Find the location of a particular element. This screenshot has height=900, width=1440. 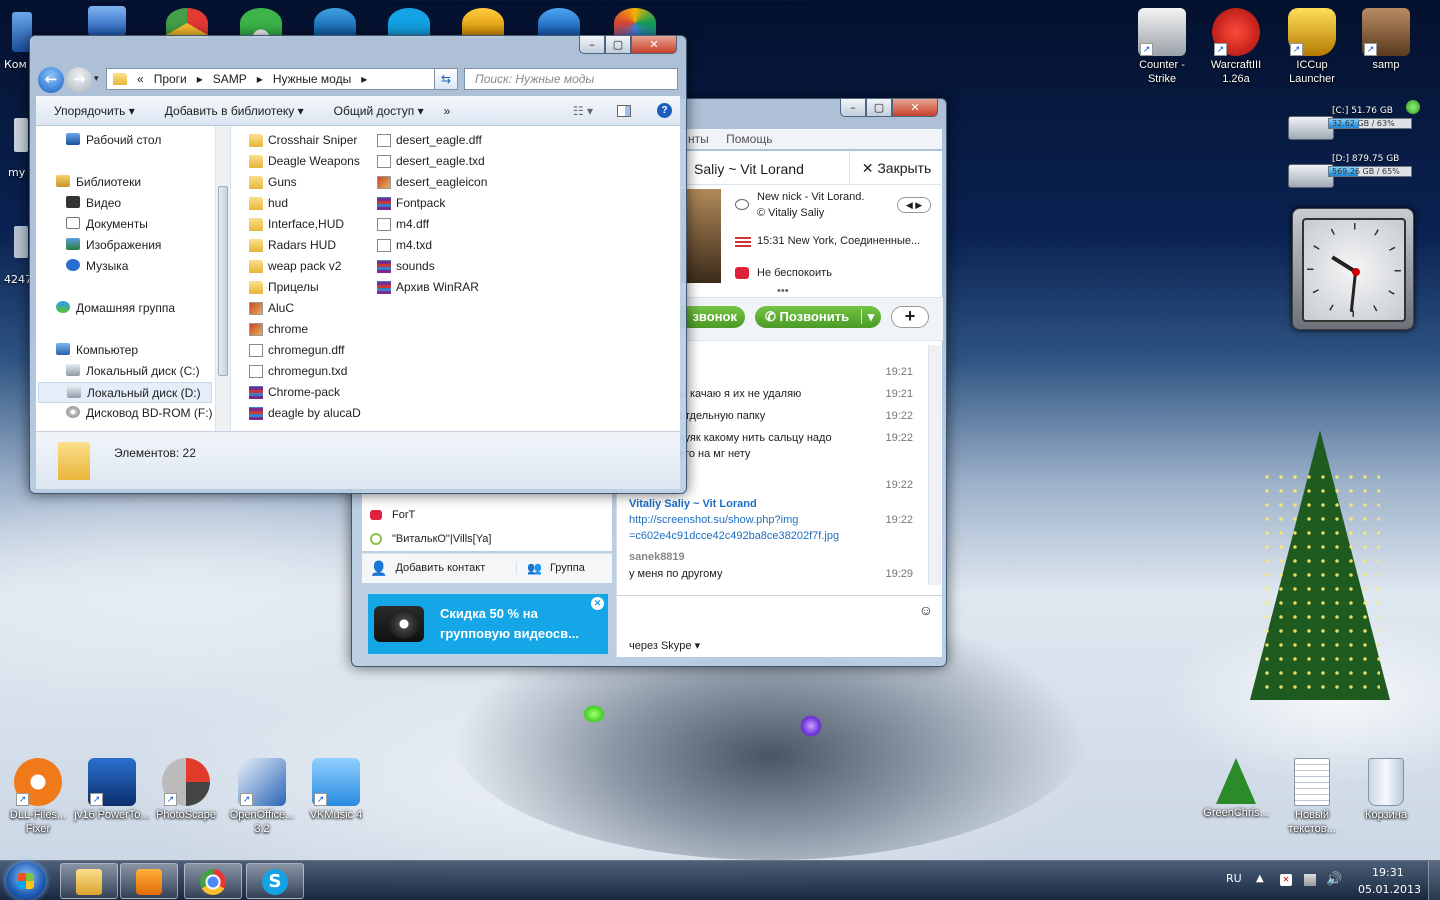

file-item: desert_eagleicon is located at coordinates (432, 182).